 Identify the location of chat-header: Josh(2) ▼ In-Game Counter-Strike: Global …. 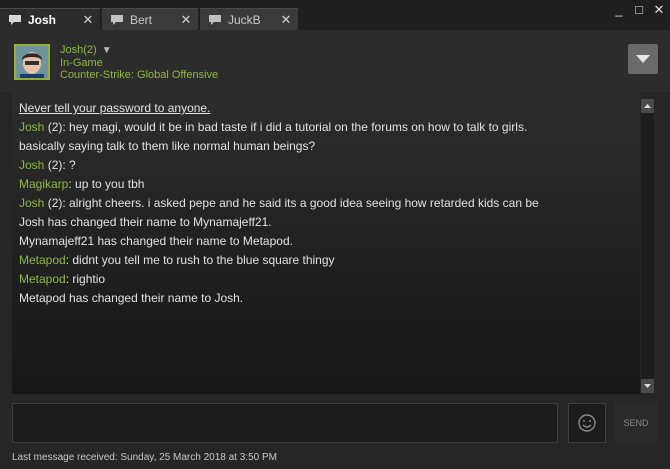
(335, 61).